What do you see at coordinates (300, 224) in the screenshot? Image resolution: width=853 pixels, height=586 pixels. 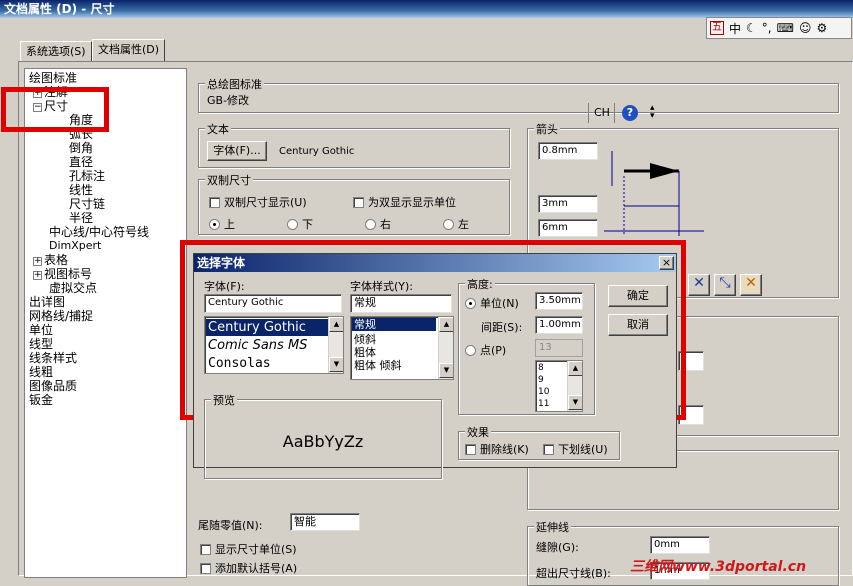 I see `radio-bottom: 下` at bounding box center [300, 224].